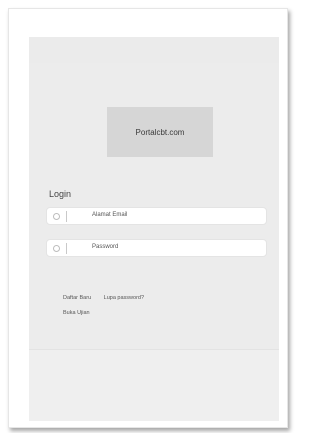 This screenshot has width=320, height=433. I want to click on auth-links: Daftar Baru Lupa password? Buka Ujian, so click(109, 305).